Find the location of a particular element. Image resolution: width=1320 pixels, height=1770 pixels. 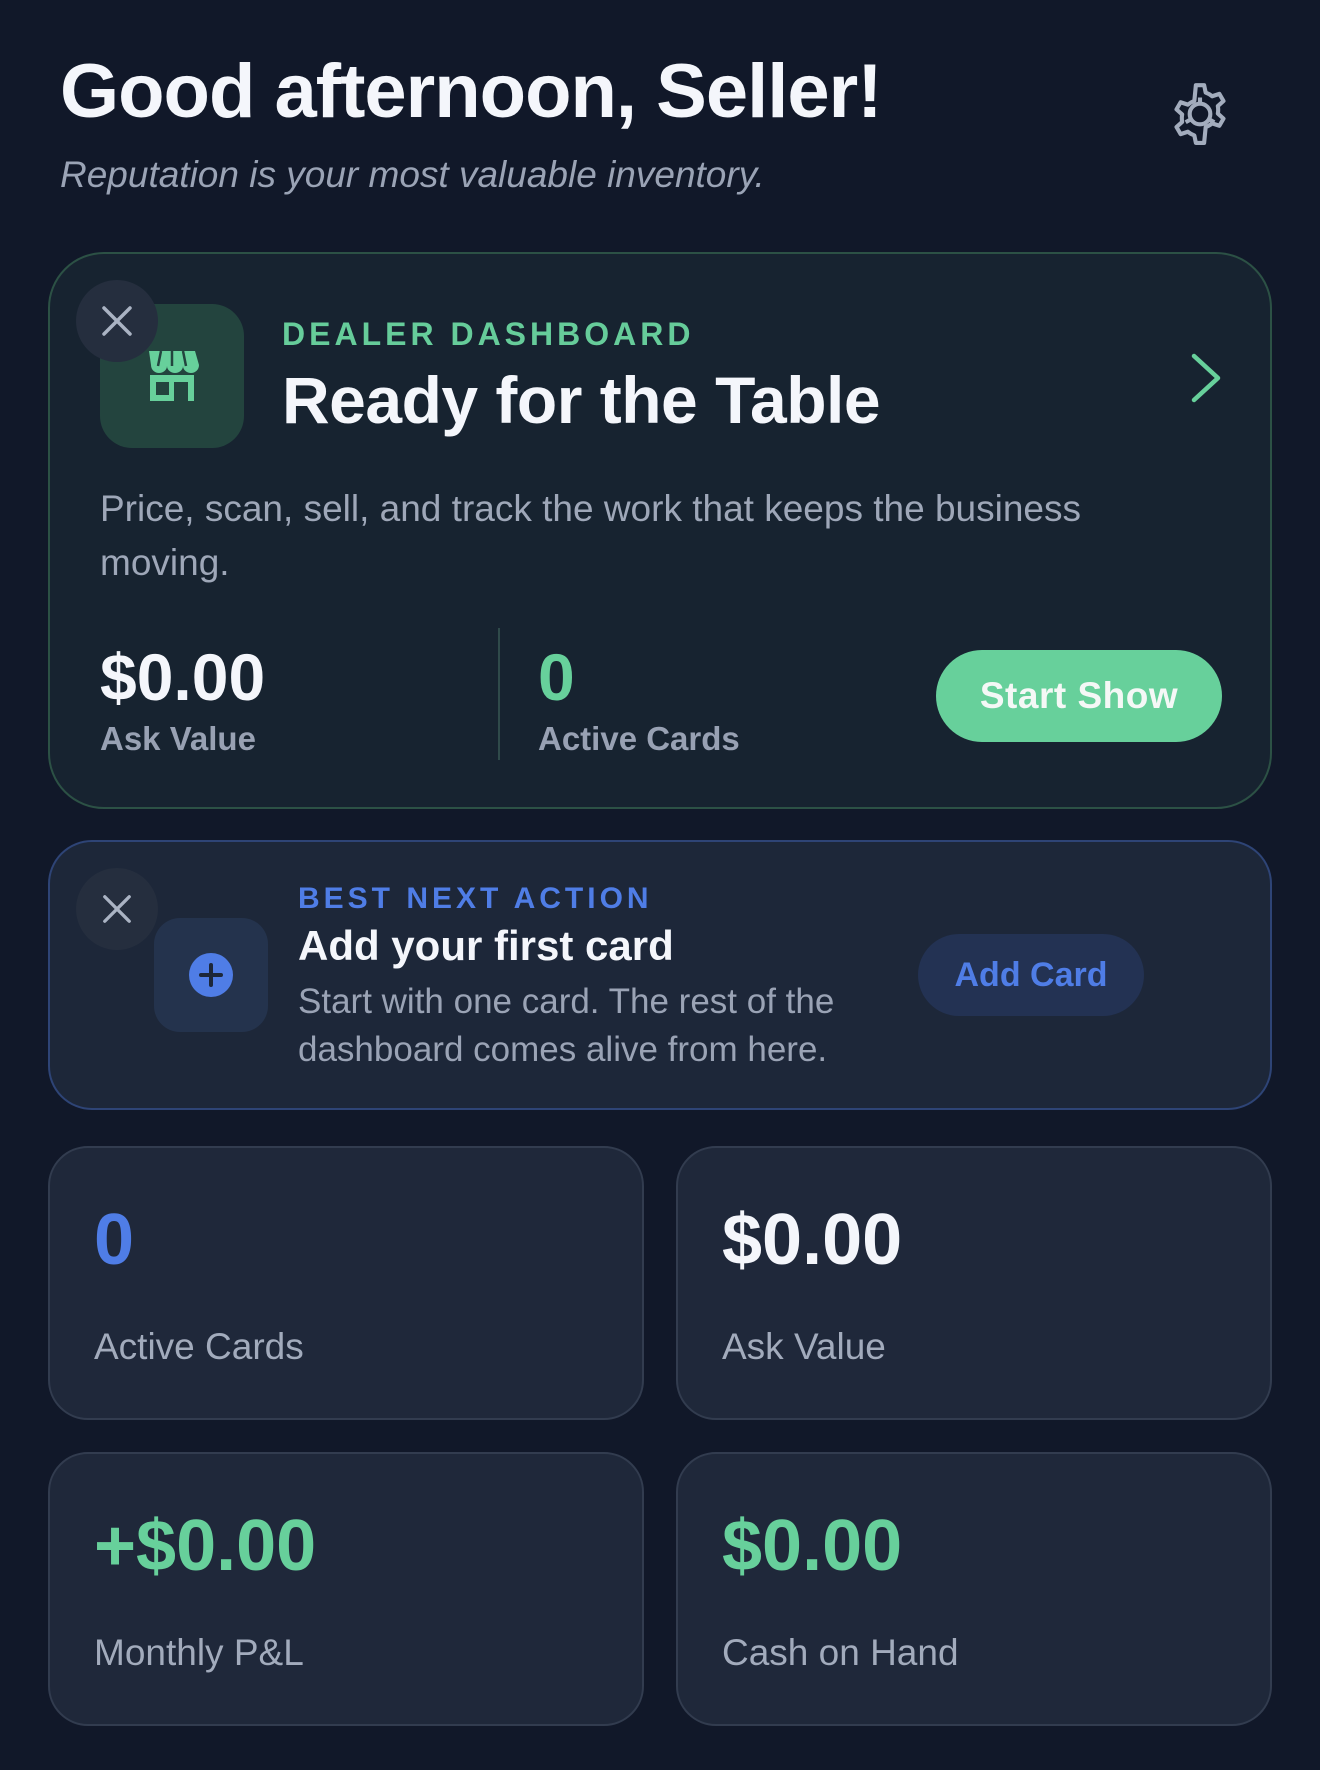

action-title: Add your first card is located at coordinates (486, 945).